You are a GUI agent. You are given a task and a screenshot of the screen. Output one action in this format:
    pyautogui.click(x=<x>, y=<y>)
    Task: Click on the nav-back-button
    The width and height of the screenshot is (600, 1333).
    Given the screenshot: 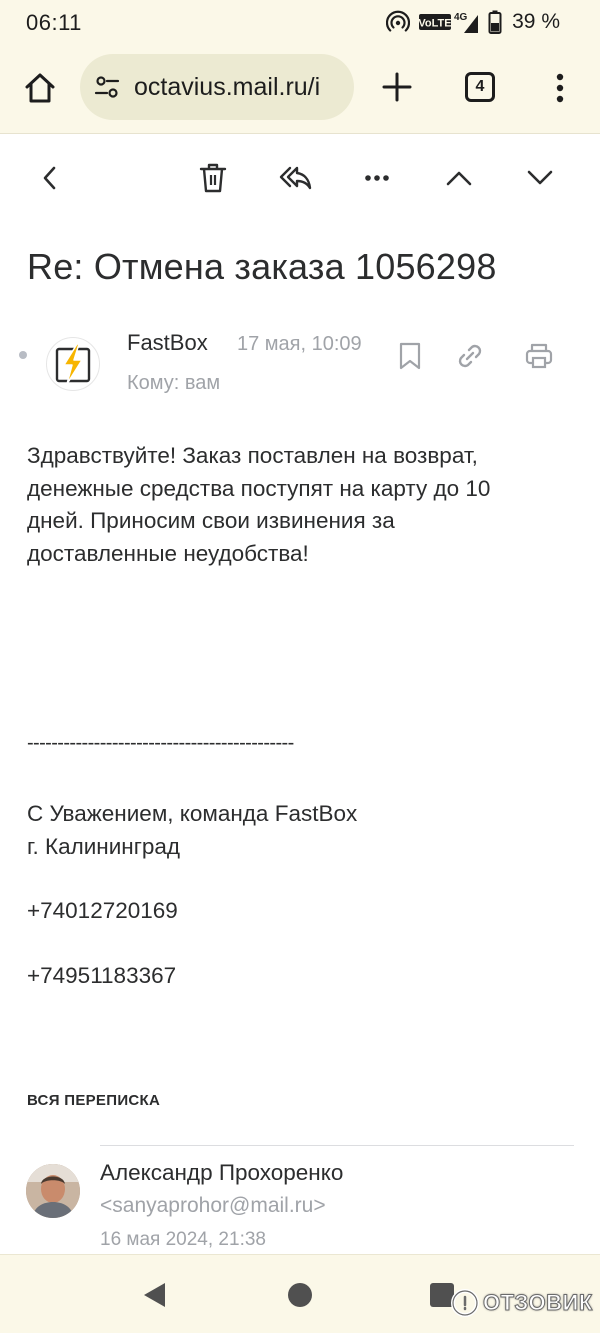 What is the action you would take?
    pyautogui.click(x=154, y=1295)
    